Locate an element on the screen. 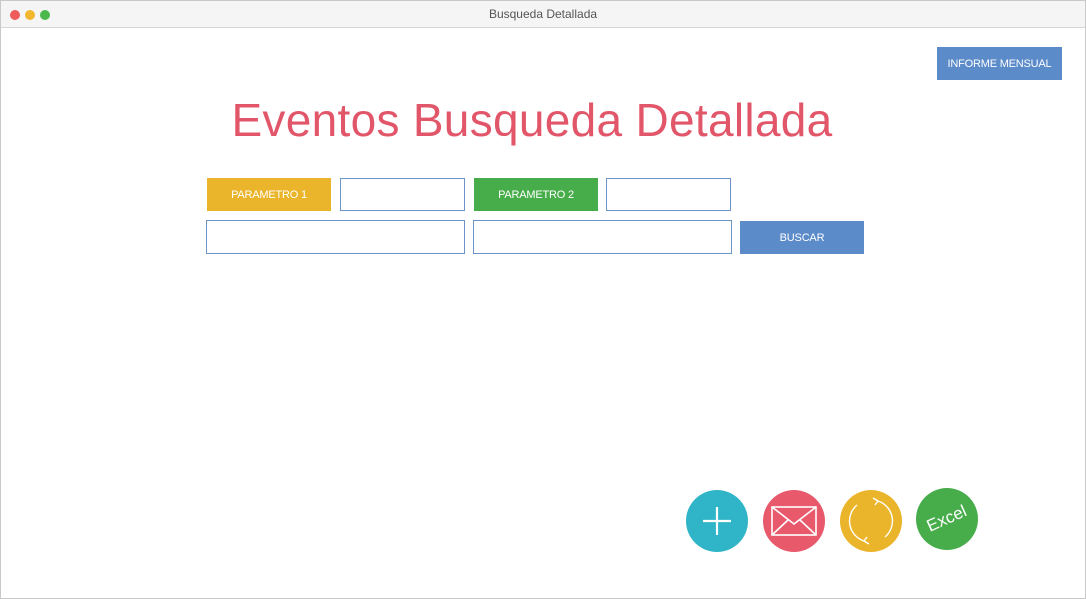 The height and width of the screenshot is (599, 1086). parameter-2-button: PARAMETRO 2 is located at coordinates (536, 194).